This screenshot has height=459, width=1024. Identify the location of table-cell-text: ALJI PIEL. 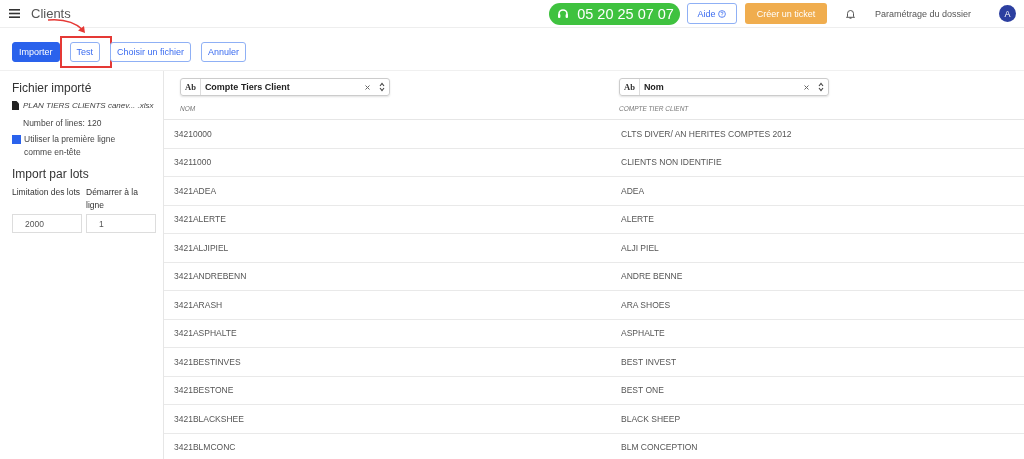
(640, 247).